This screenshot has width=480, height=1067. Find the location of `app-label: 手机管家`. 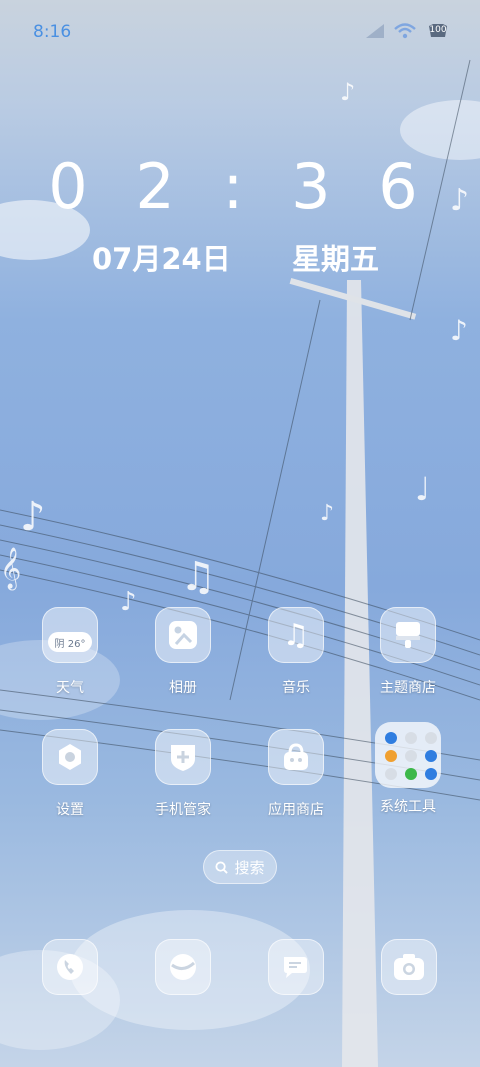

app-label: 手机管家 is located at coordinates (183, 810).